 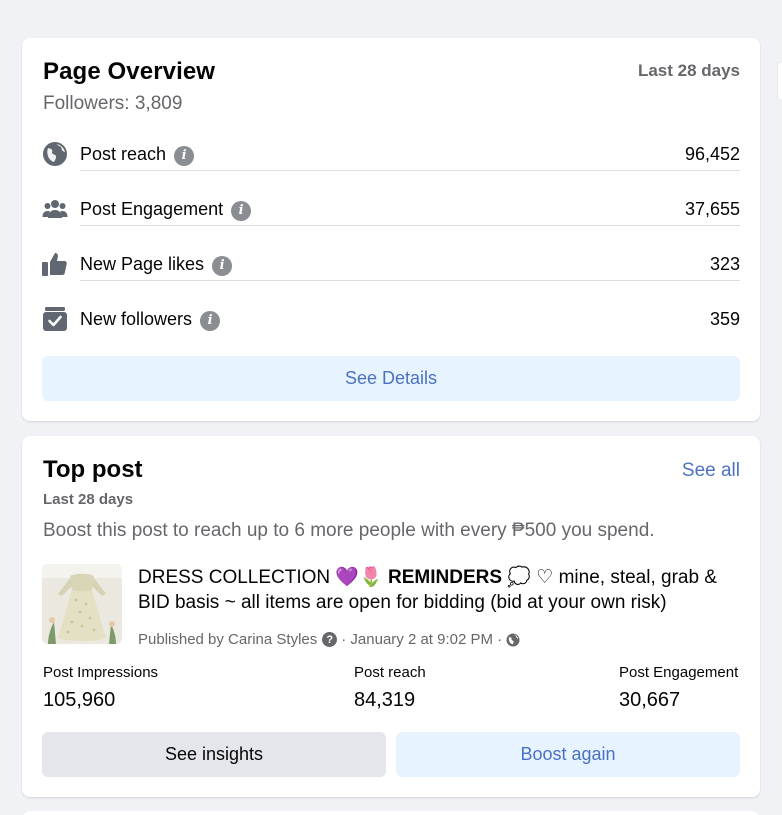 What do you see at coordinates (678, 688) in the screenshot?
I see `stat-post-engagement: Post Engagement 30,667` at bounding box center [678, 688].